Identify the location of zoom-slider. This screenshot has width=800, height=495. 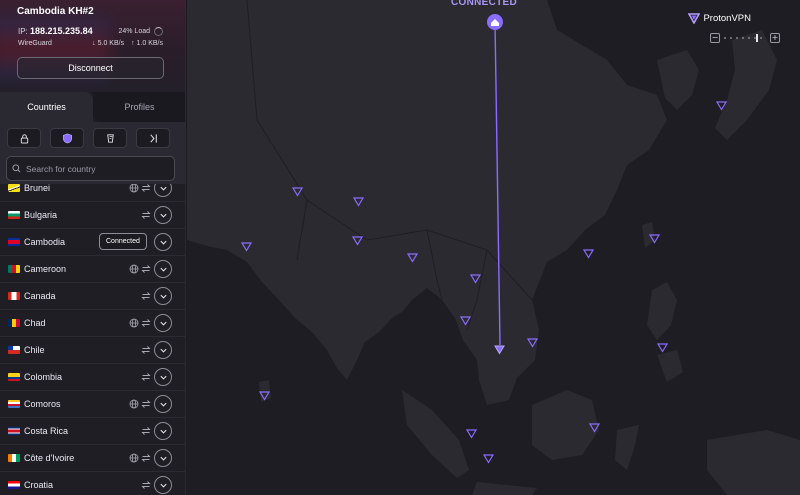
(745, 38).